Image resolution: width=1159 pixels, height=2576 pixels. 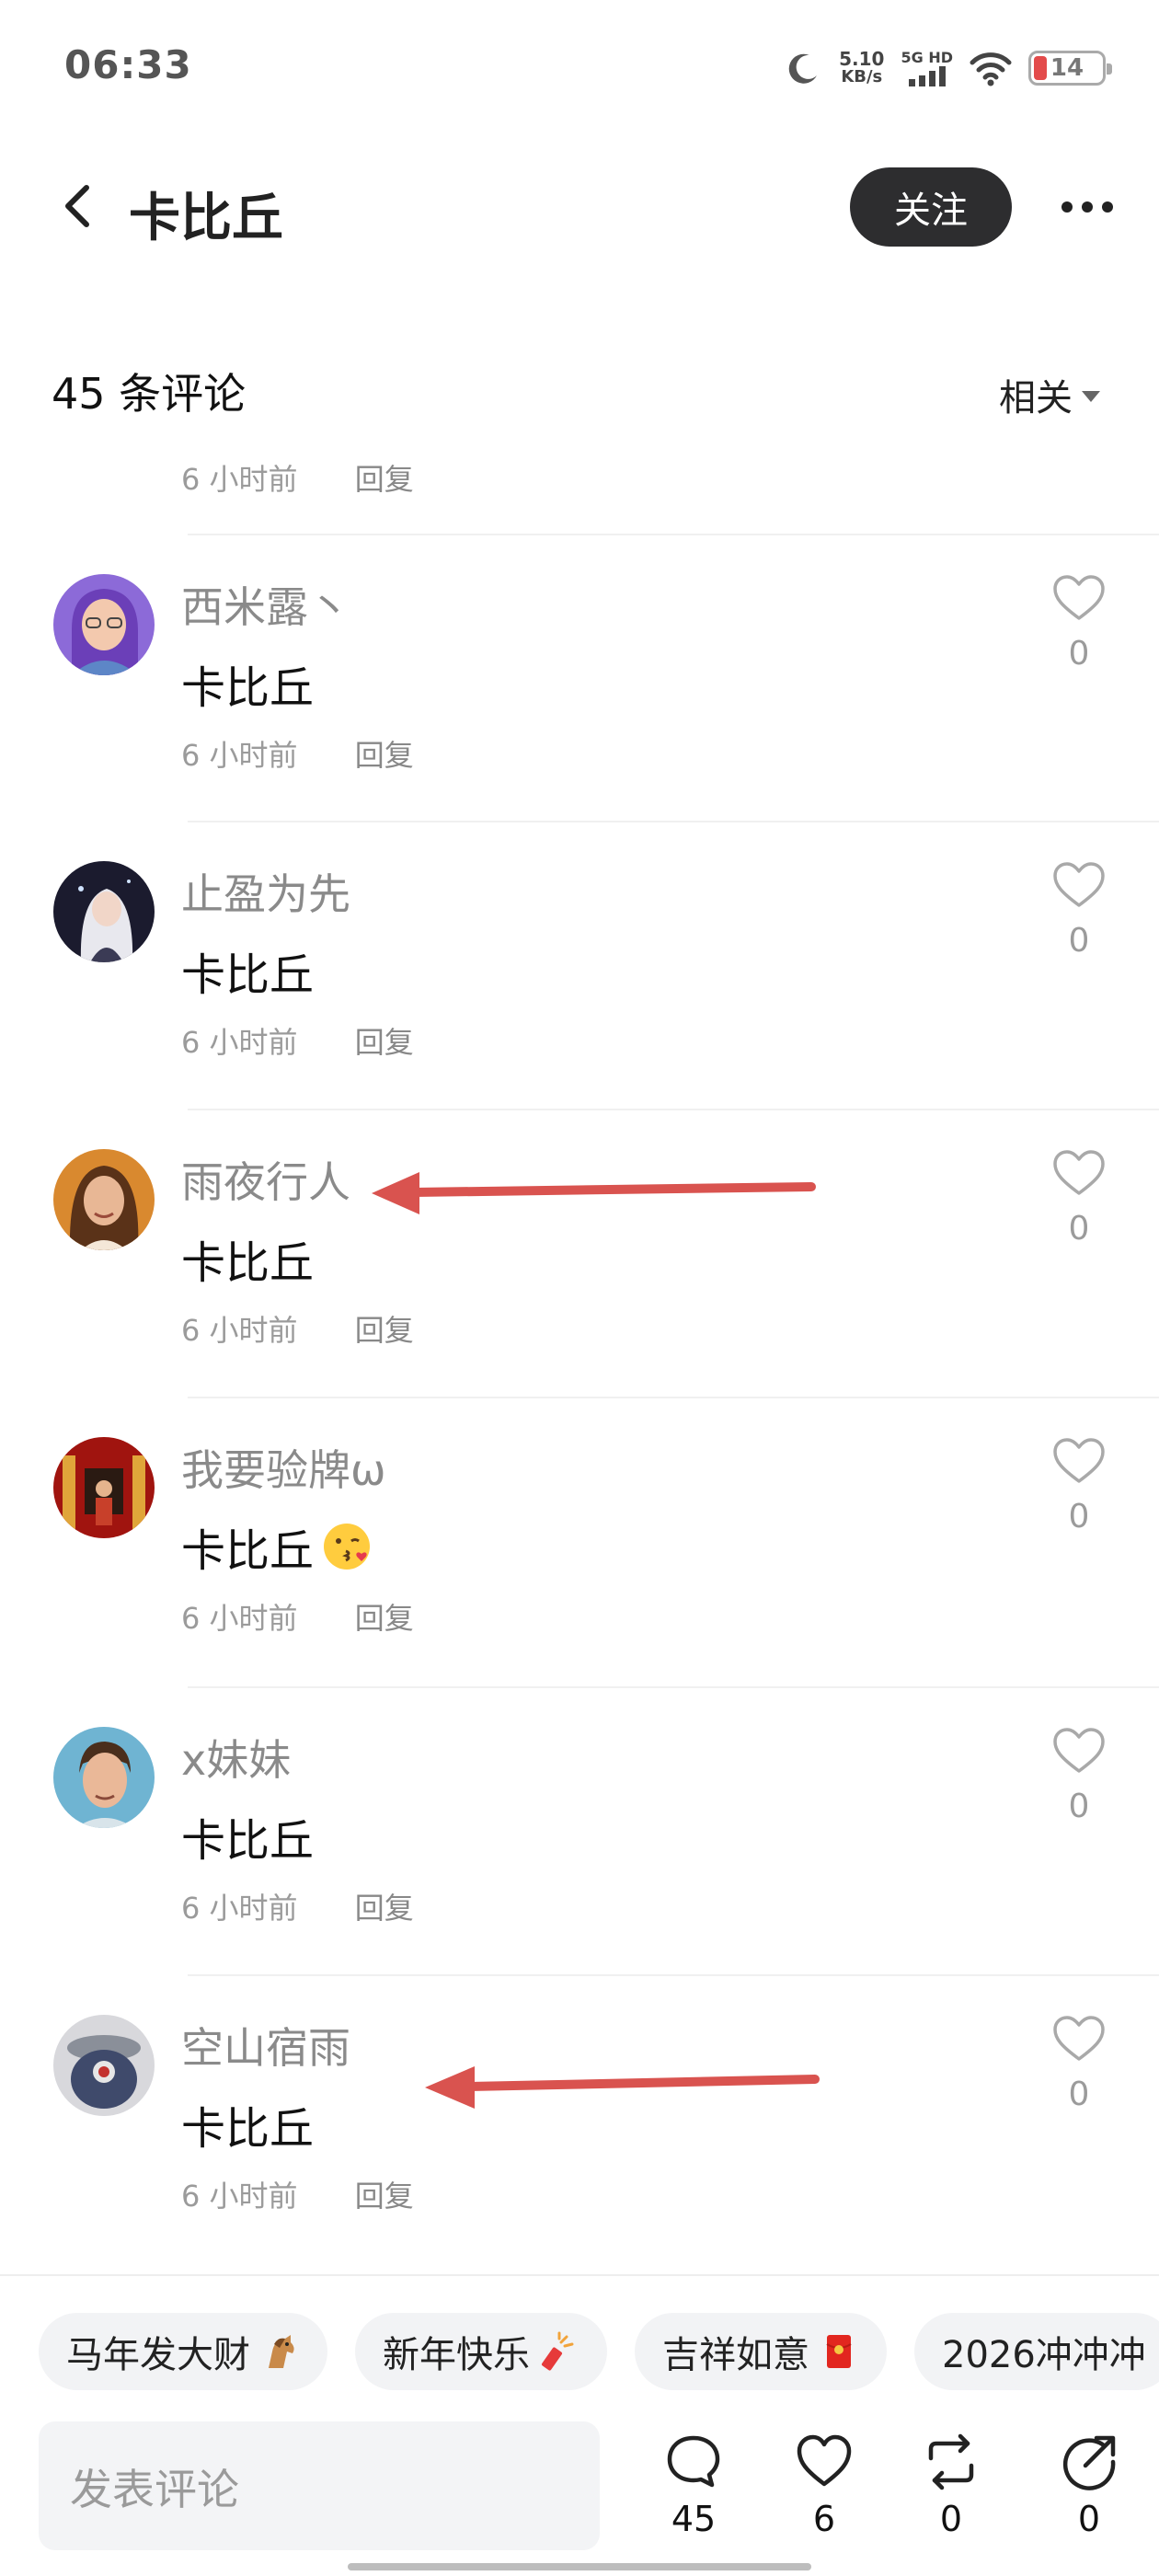 What do you see at coordinates (1087, 207) in the screenshot?
I see `more-options-icon` at bounding box center [1087, 207].